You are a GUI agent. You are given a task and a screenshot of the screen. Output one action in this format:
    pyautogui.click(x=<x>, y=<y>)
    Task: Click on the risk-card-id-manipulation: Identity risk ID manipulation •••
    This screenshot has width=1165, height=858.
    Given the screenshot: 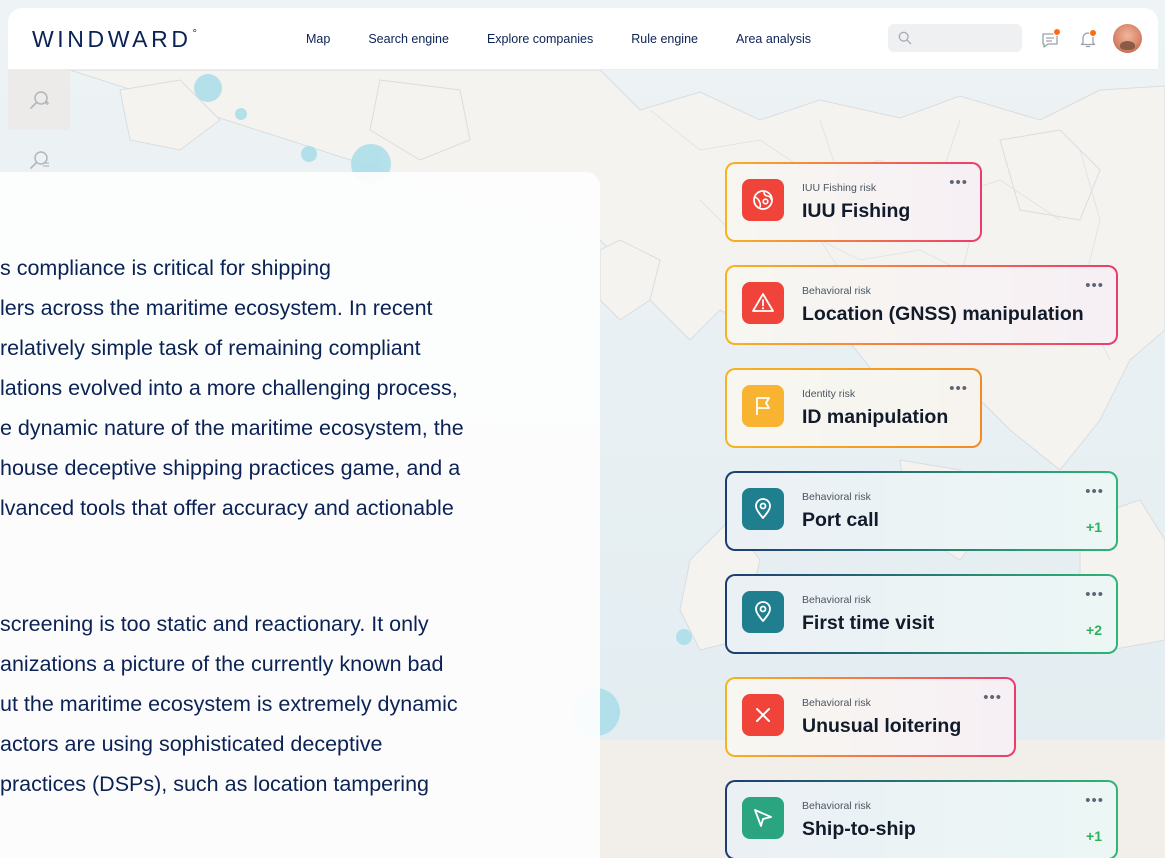 What is the action you would take?
    pyautogui.click(x=853, y=408)
    